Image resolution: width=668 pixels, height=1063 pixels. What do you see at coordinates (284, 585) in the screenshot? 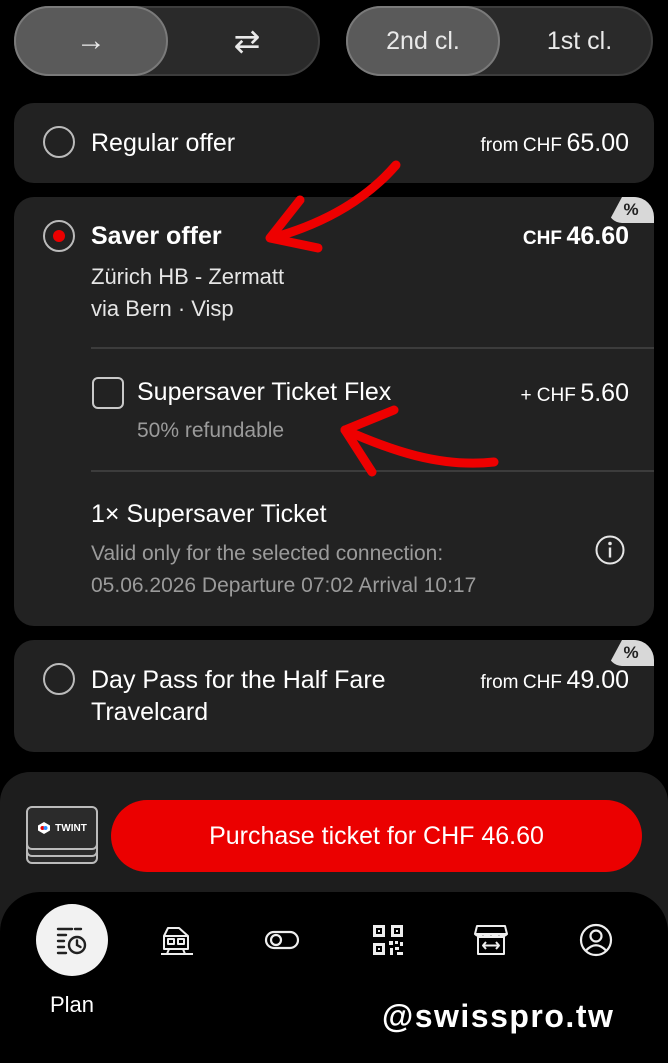
I see `ticket-times: 05.06.2026 Departure 07:02 Arrival 10:17` at bounding box center [284, 585].